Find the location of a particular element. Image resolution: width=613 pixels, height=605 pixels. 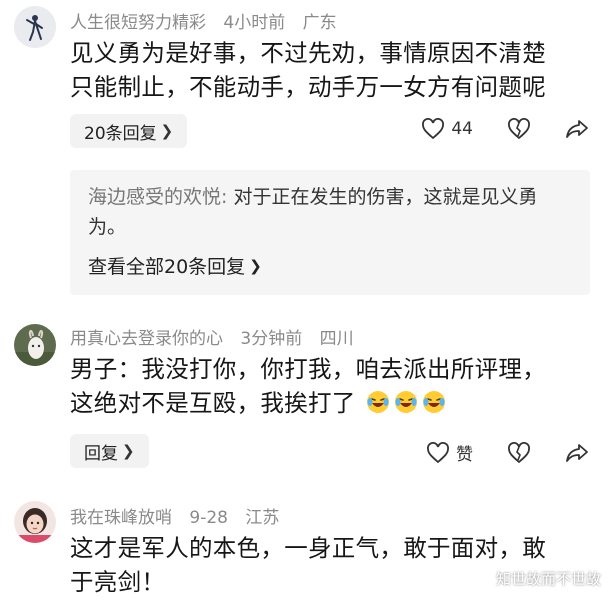

timestamp: 4小时前 is located at coordinates (254, 23).